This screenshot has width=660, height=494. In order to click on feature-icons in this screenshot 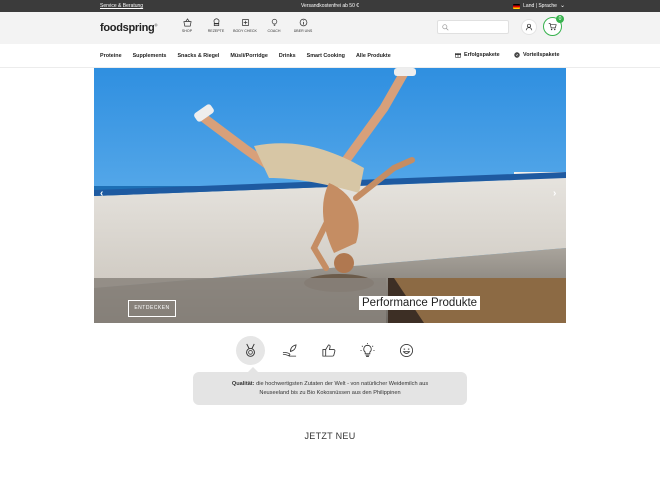, I will do `click(333, 350)`.